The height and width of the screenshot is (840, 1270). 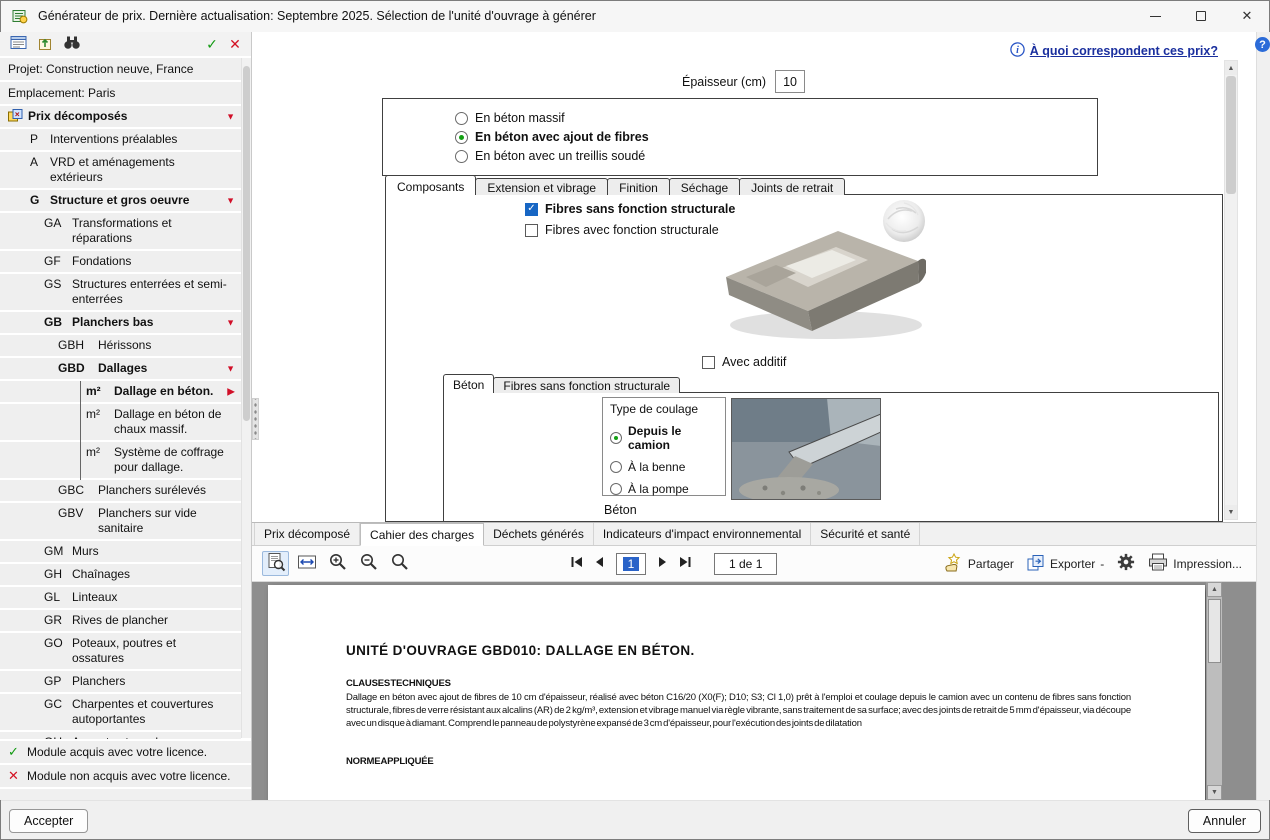 What do you see at coordinates (49, 820) in the screenshot?
I see `accept-button: Accepter` at bounding box center [49, 820].